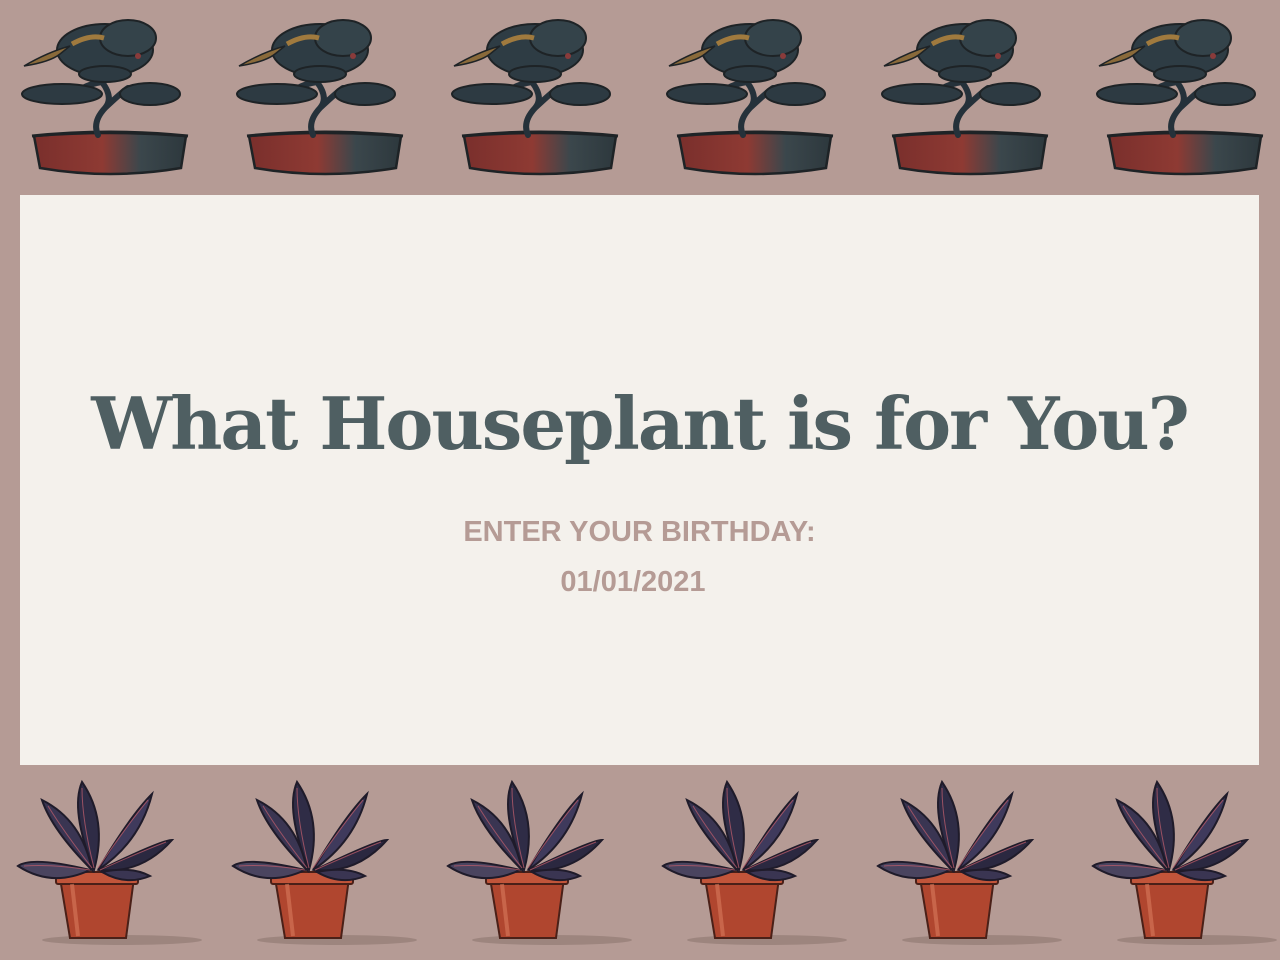 The height and width of the screenshot is (960, 1280). What do you see at coordinates (640, 423) in the screenshot?
I see `page-title: What Houseplant is for You?` at bounding box center [640, 423].